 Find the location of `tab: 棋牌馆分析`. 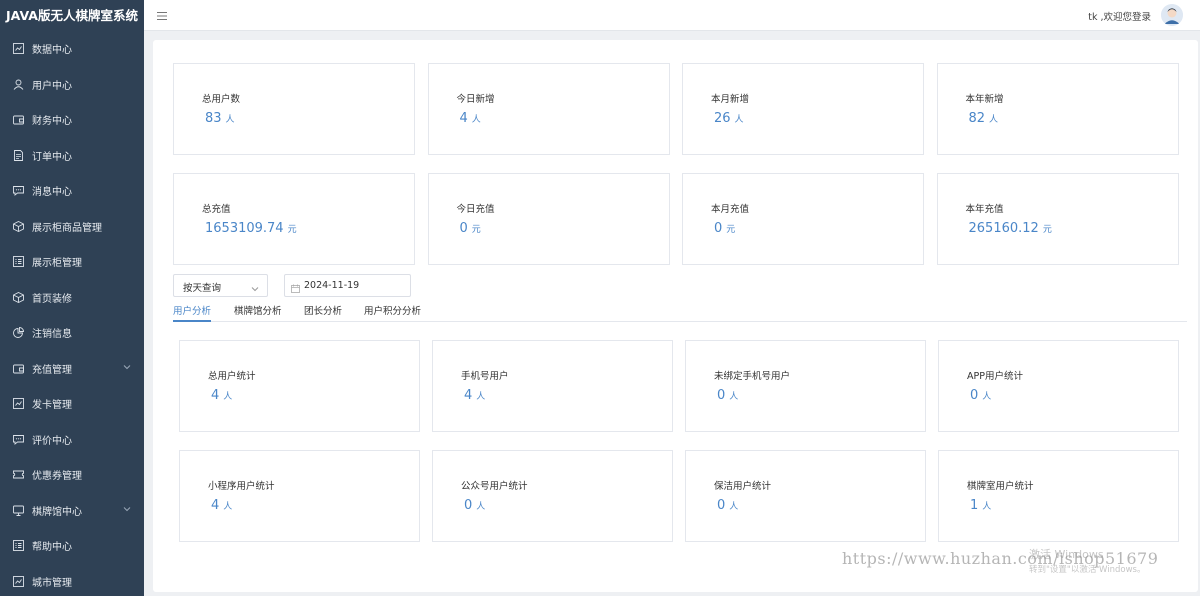

tab: 棋牌馆分析 is located at coordinates (258, 312).